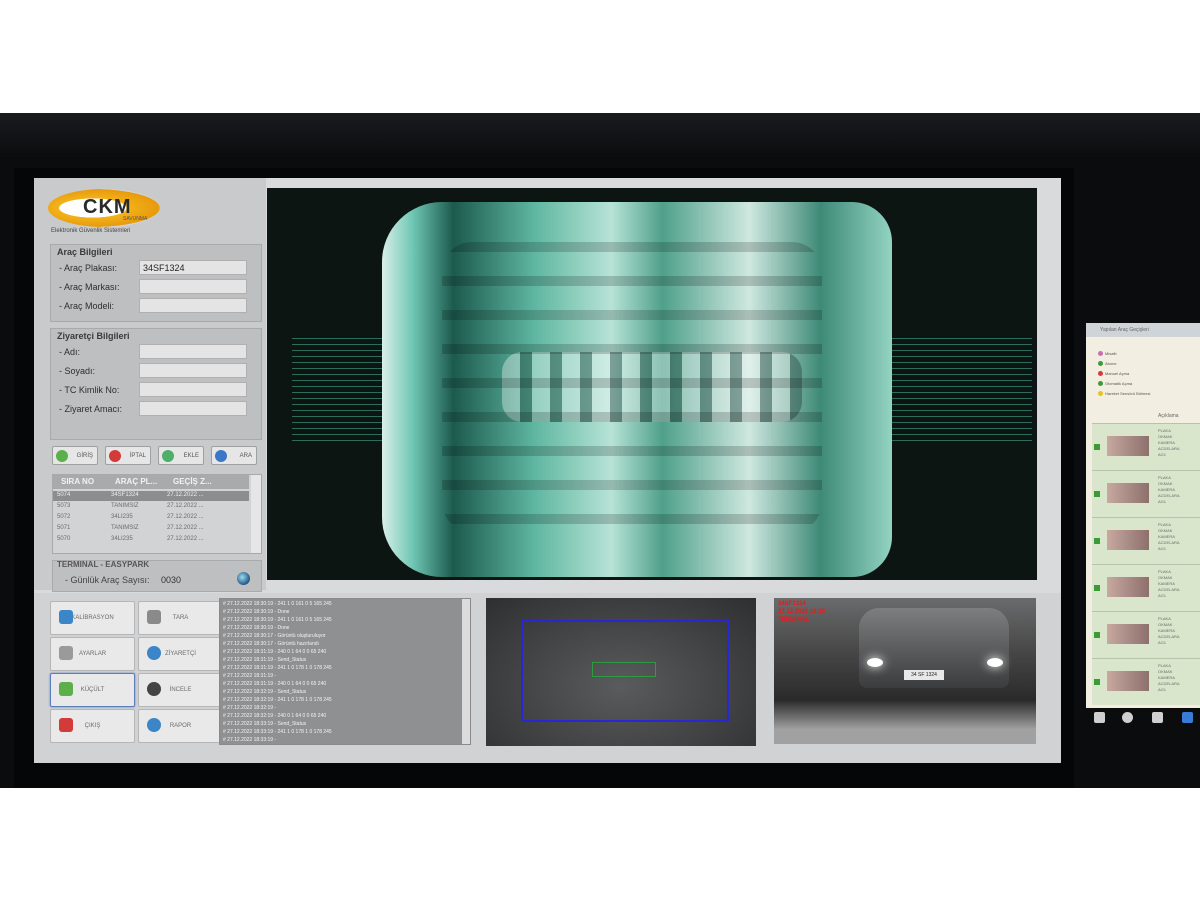  I want to click on visitor-tc-label: - TC Kimlik No:, so click(89, 390).